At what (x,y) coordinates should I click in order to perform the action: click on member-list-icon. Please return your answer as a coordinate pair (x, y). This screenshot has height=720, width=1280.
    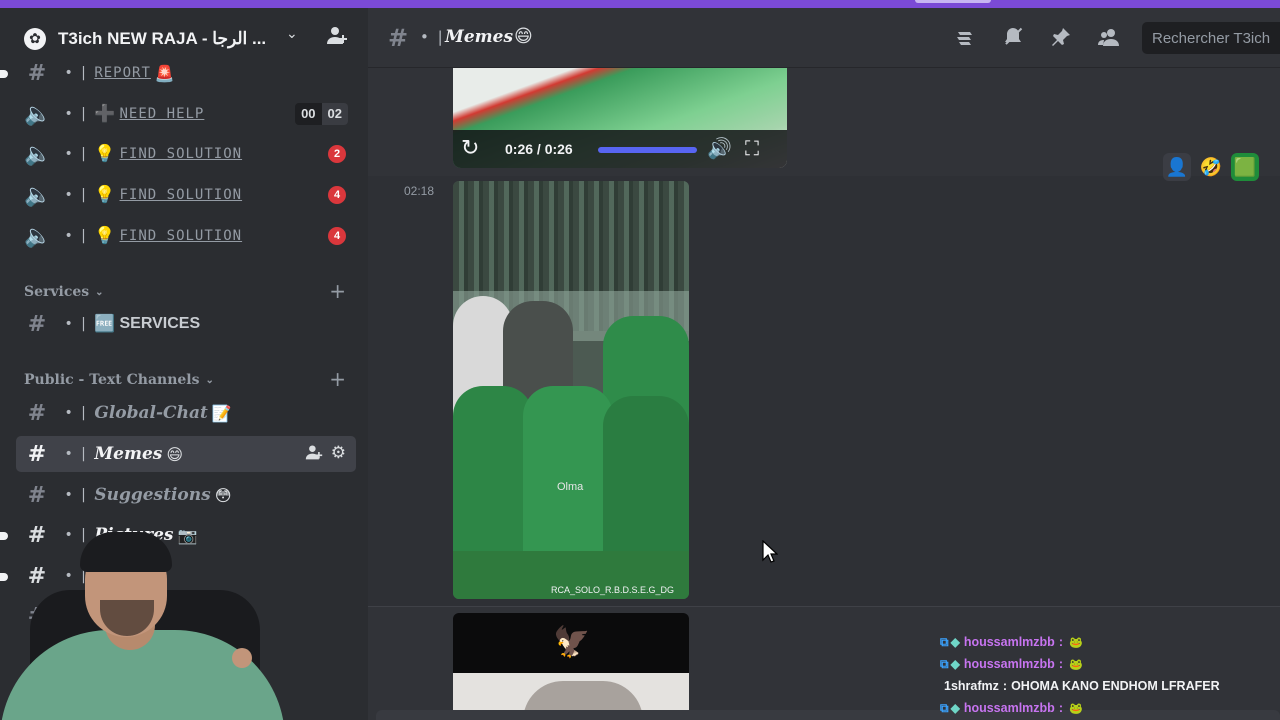
    Looking at the image, I should click on (1109, 39).